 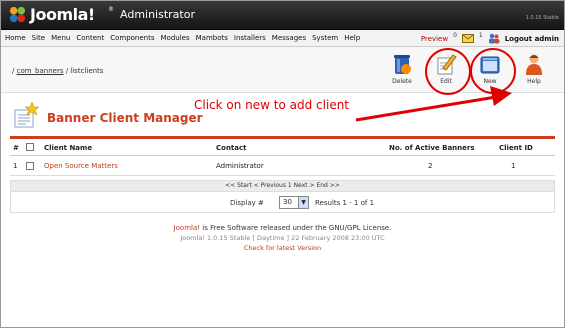 I want to click on banner-manager-icon, so click(x=27, y=114).